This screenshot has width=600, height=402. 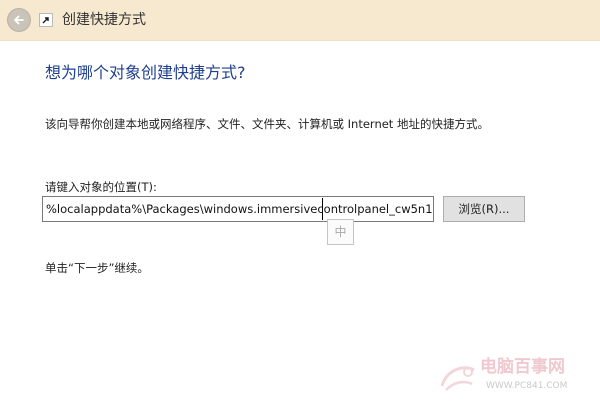 I want to click on page-heading: 想为哪个对象创建快捷方式?, so click(x=145, y=72).